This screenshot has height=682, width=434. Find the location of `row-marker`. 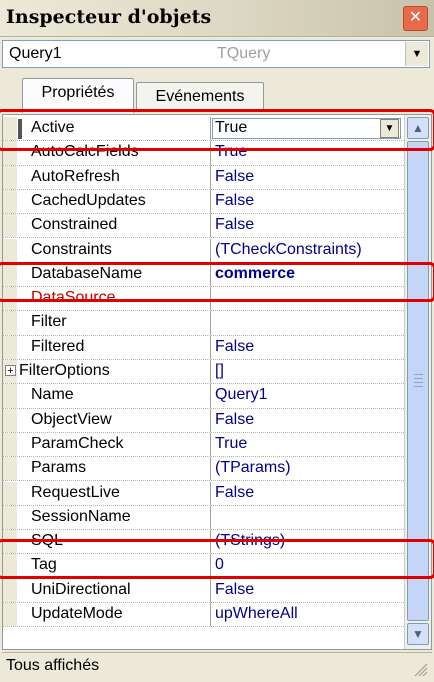

row-marker is located at coordinates (20, 129).